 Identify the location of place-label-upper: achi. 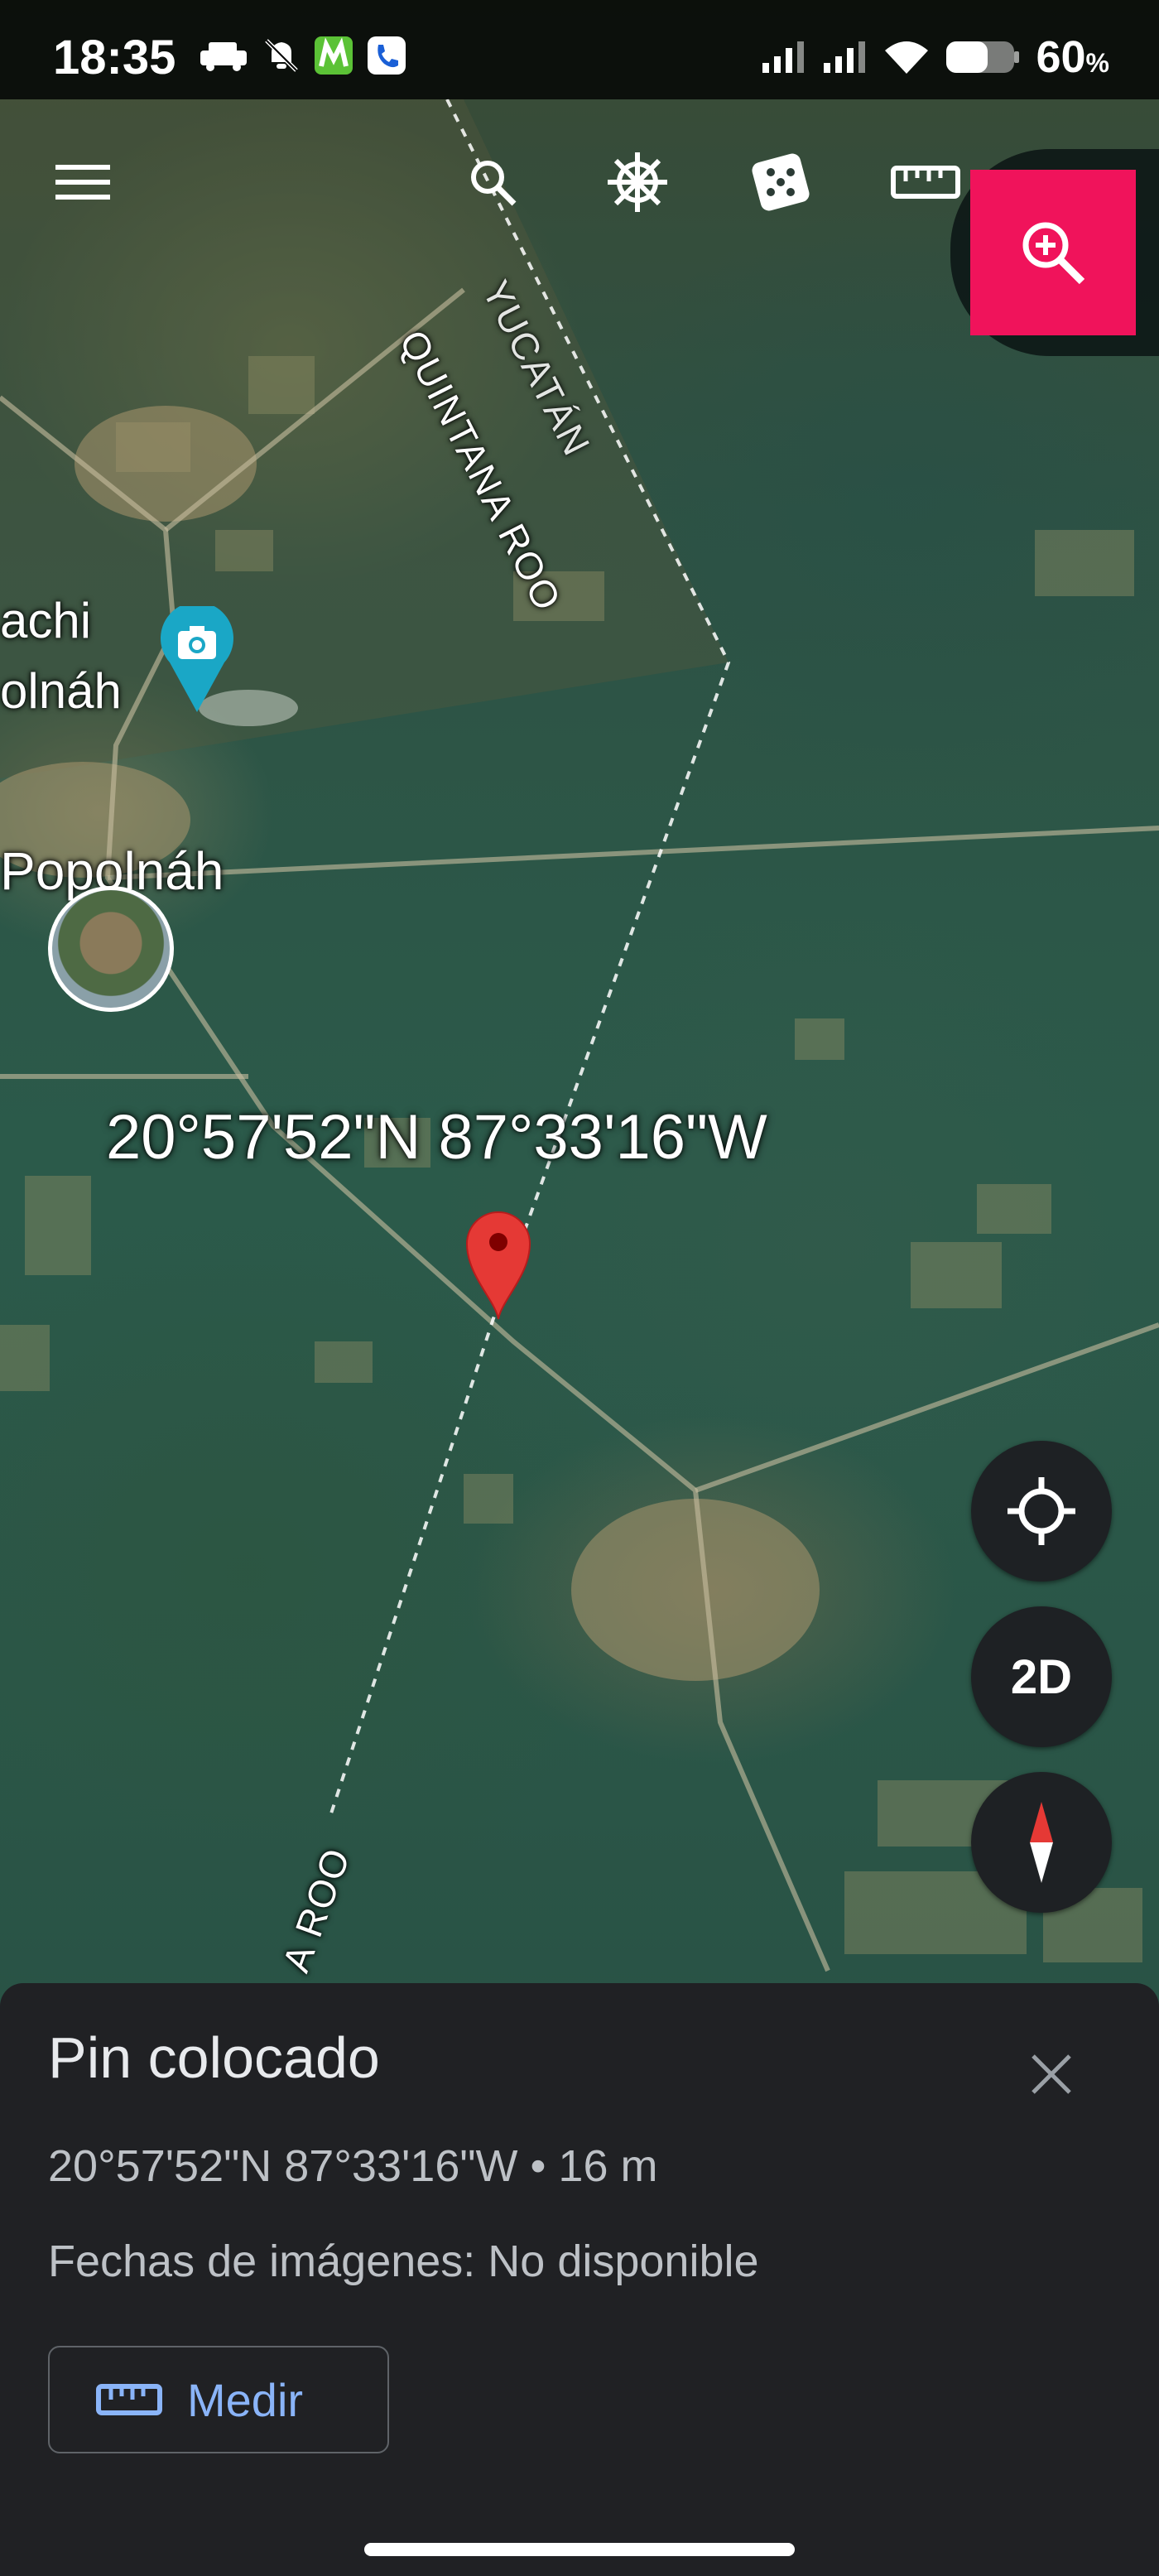
(45, 620).